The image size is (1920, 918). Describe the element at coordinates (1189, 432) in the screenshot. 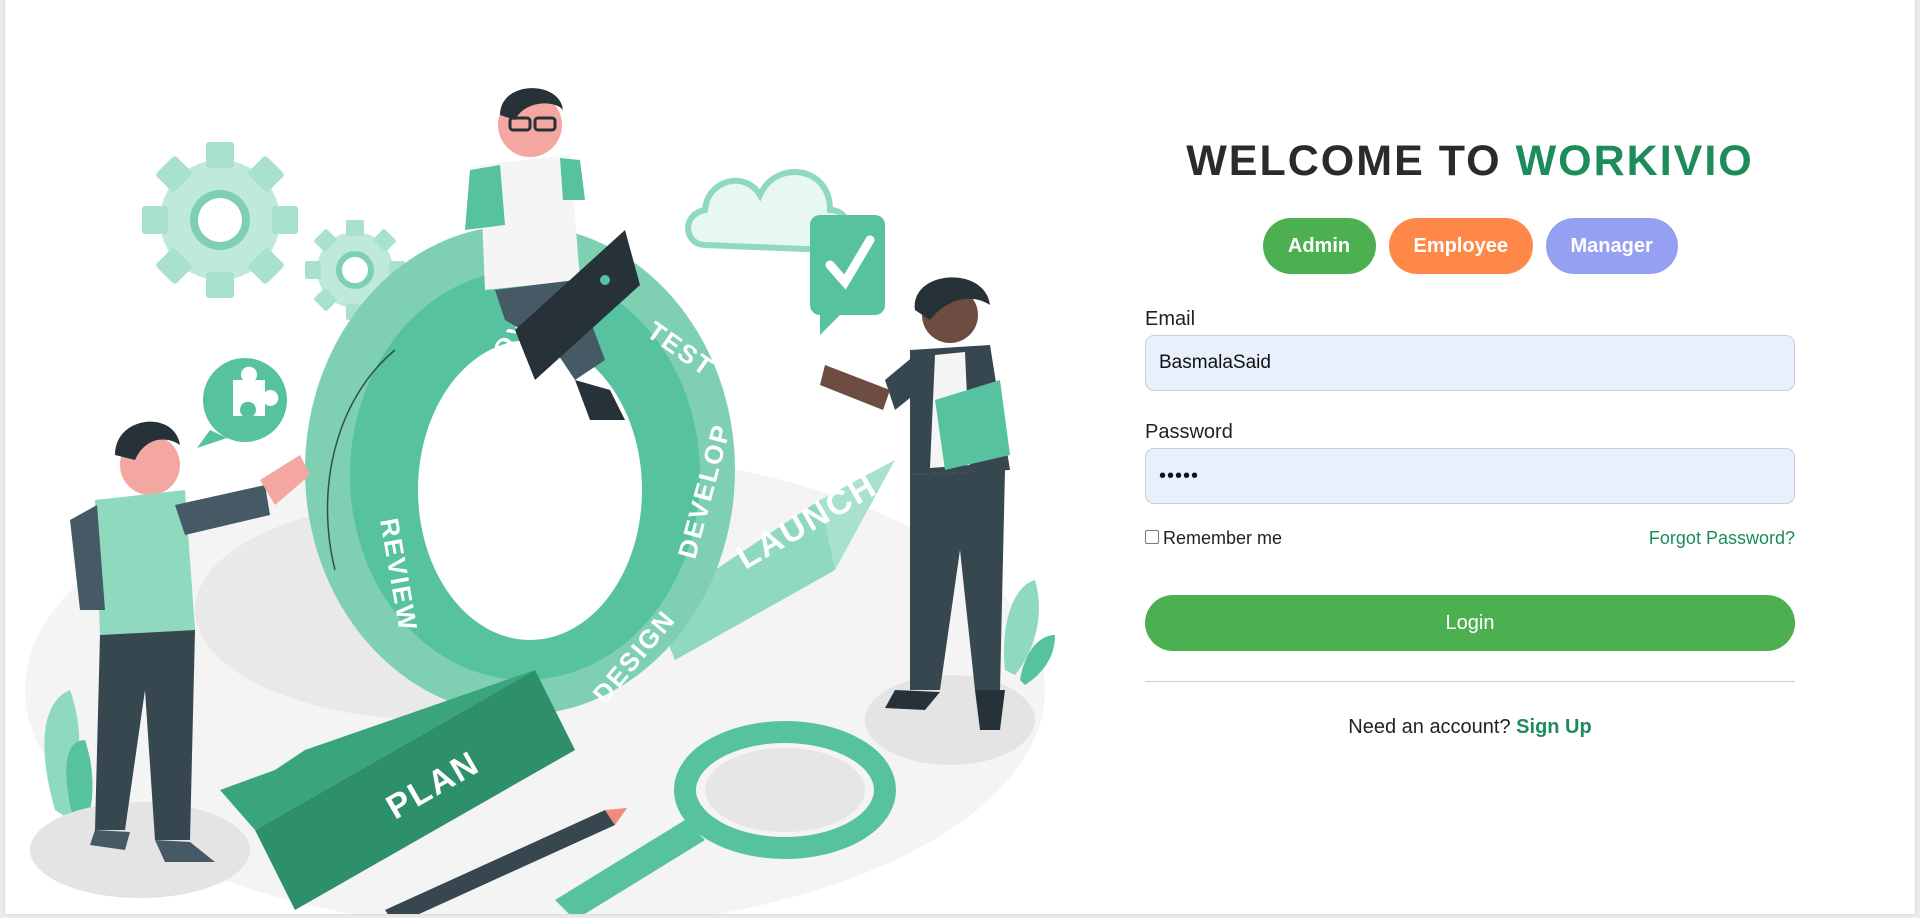

I see `password-label: Password` at that location.